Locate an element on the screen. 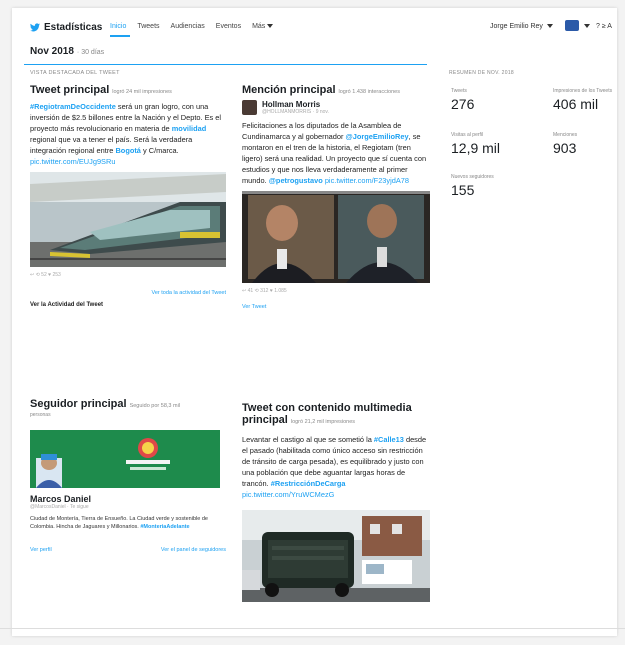  followers-panel-link: Ver el panel de seguidores is located at coordinates (193, 550).